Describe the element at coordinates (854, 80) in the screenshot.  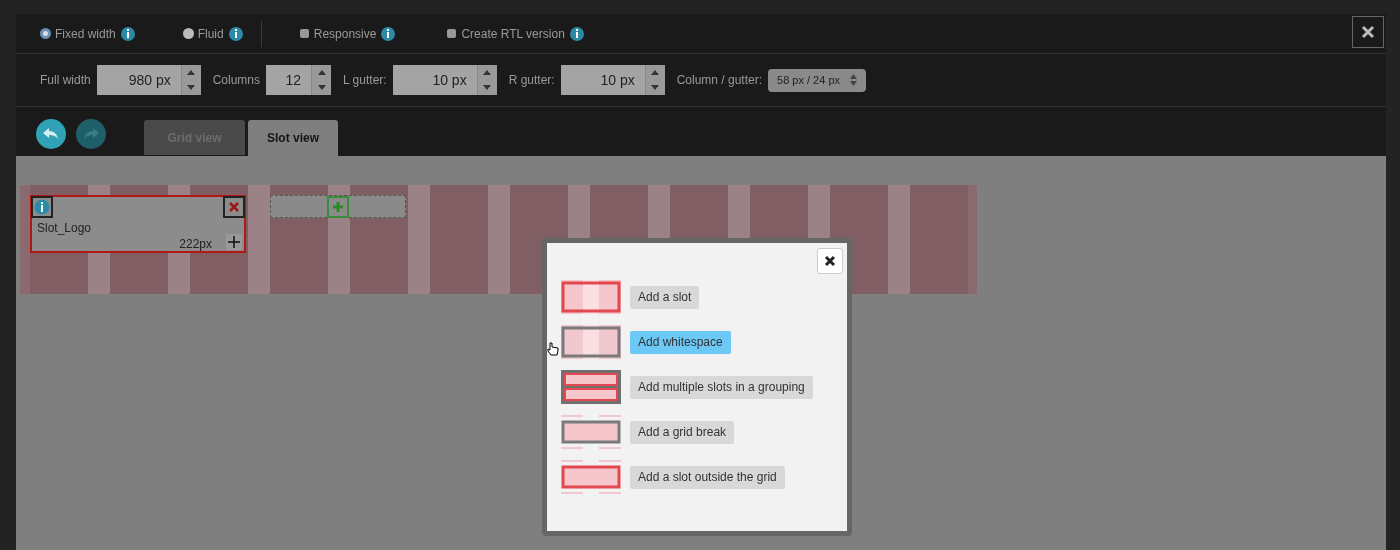
I see `stepper-arrows-icon` at that location.